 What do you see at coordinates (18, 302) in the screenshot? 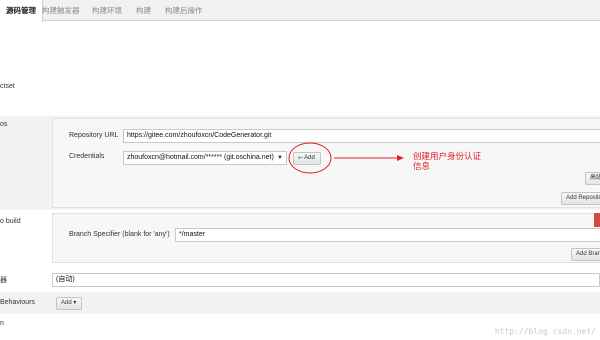
I see `additional-behaviours-label: Behaviours` at bounding box center [18, 302].